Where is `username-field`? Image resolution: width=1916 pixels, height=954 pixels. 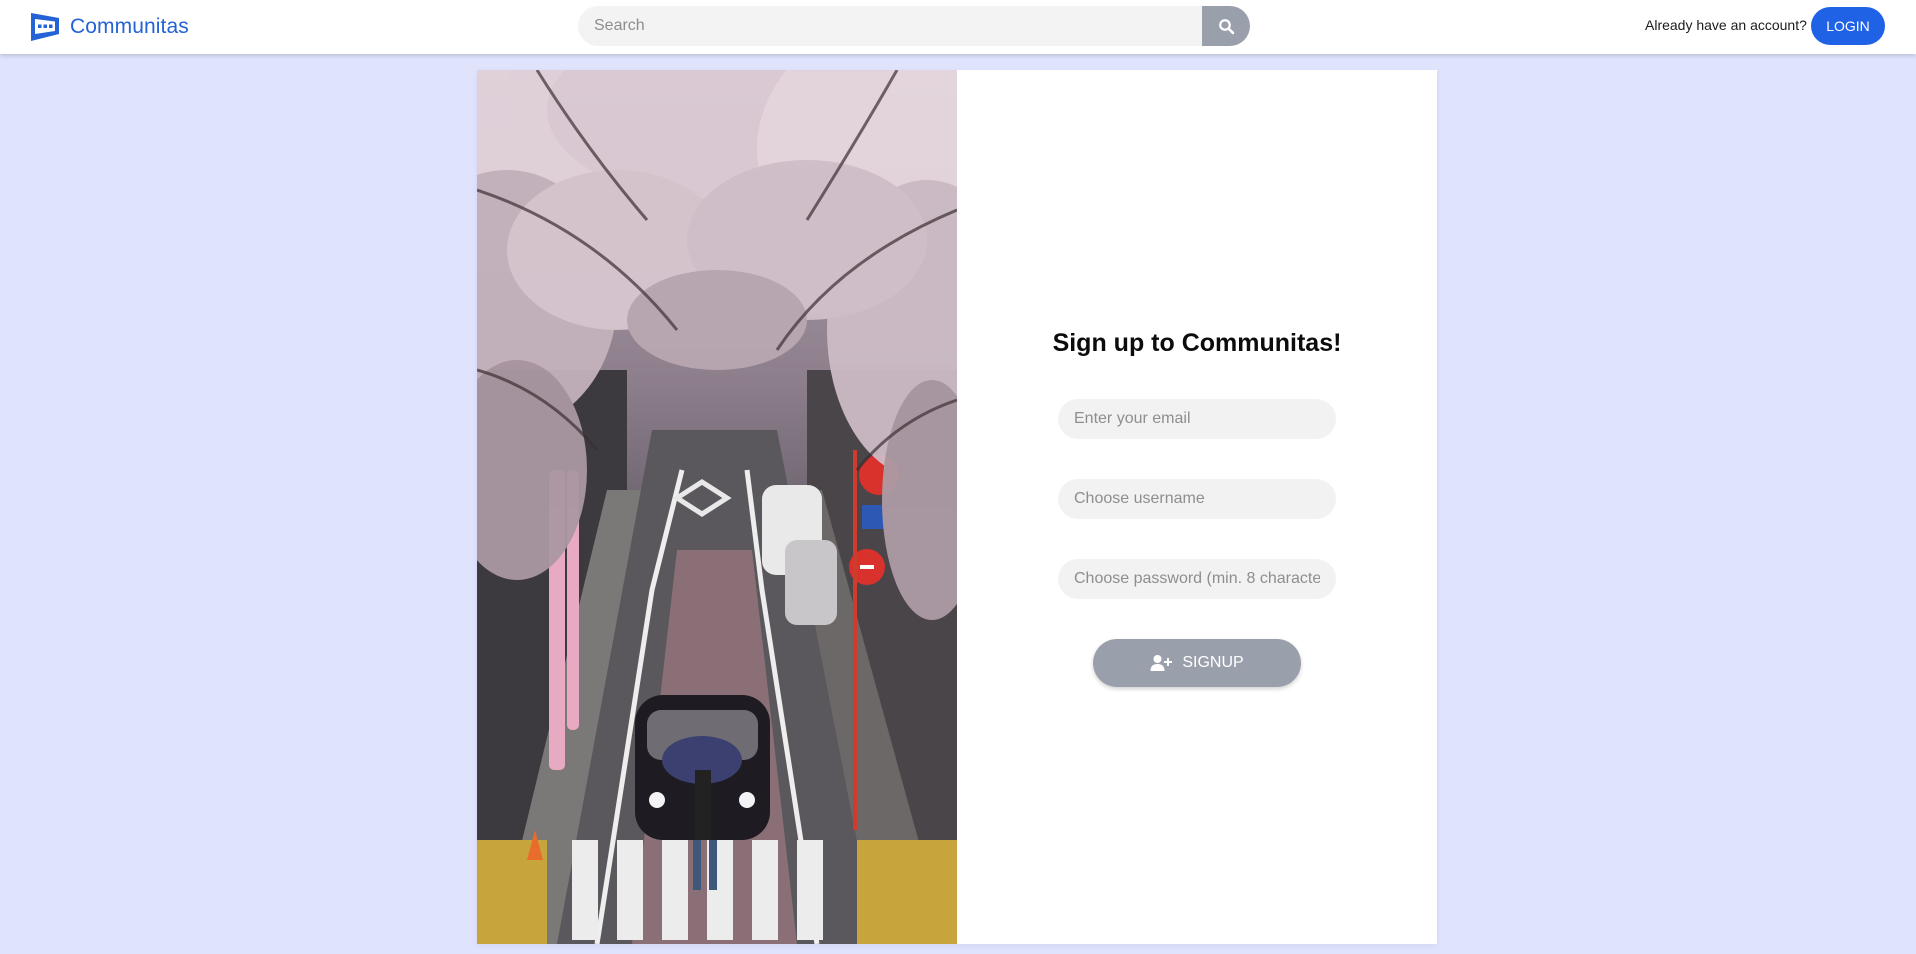
username-field is located at coordinates (1197, 499).